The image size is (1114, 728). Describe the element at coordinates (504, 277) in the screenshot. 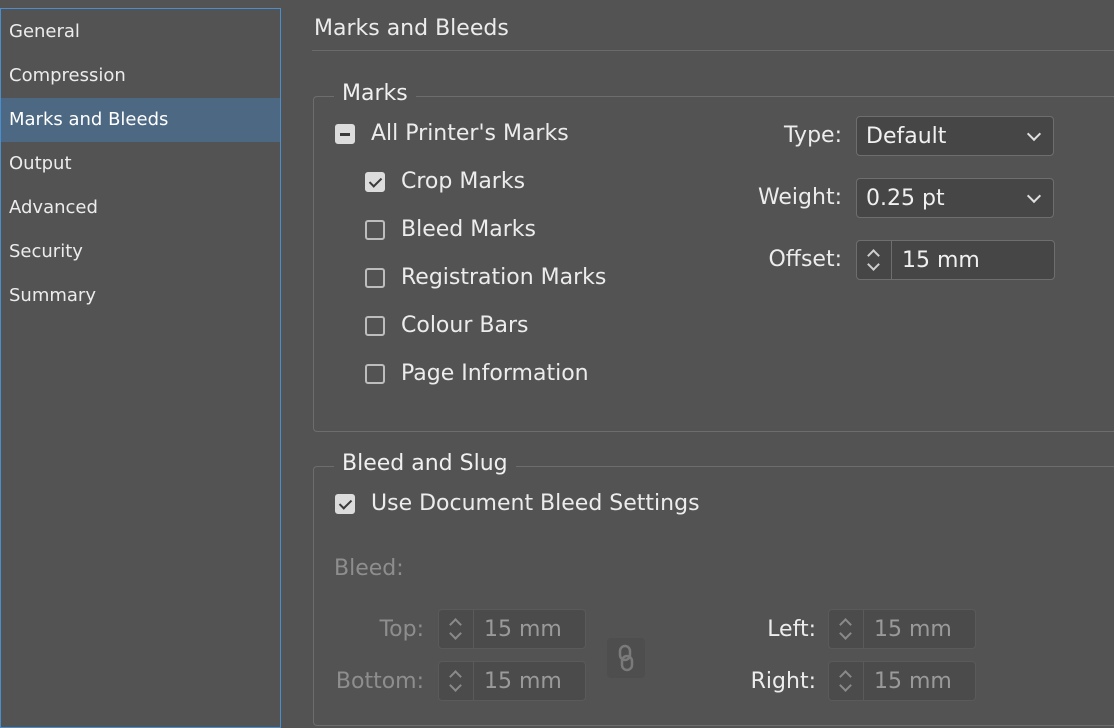

I see `registration-marks-label: Registration Marks` at that location.